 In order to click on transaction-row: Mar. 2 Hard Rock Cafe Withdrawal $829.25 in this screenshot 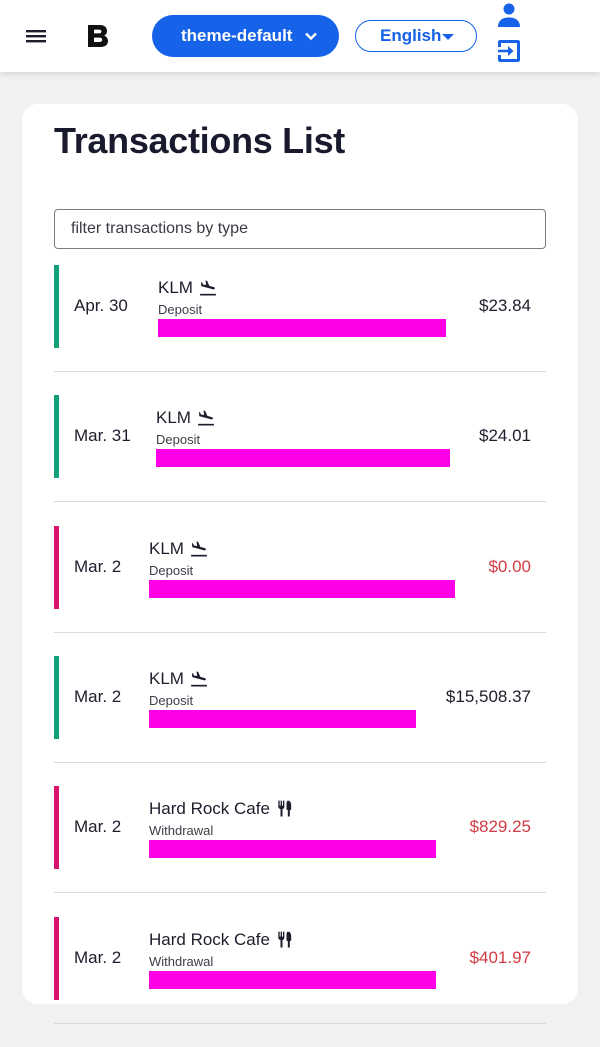, I will do `click(300, 851)`.